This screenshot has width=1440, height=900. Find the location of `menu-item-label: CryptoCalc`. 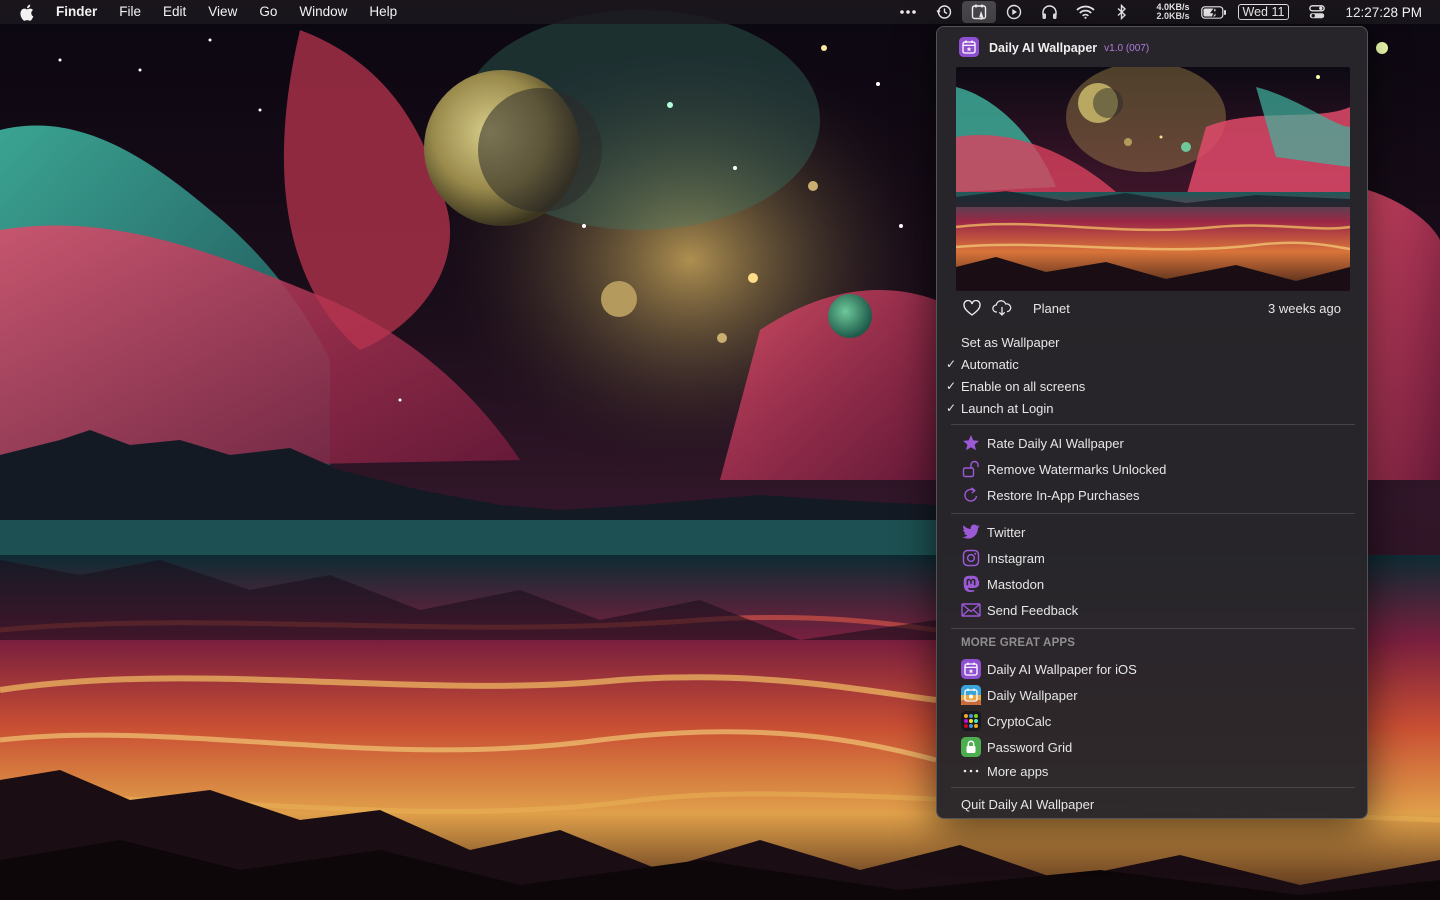

menu-item-label: CryptoCalc is located at coordinates (1019, 721).